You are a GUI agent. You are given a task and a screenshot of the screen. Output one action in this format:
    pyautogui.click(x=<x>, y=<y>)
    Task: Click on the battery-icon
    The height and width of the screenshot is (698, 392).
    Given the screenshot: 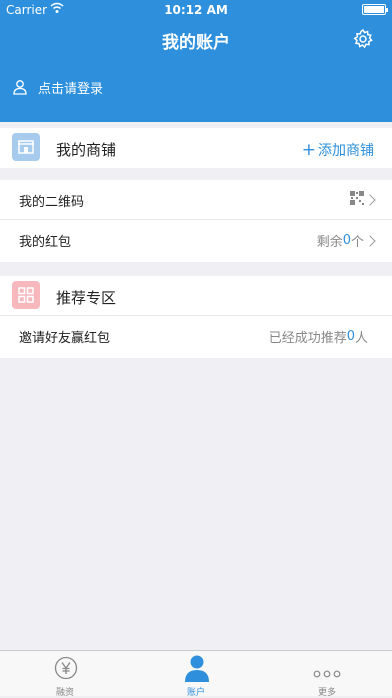 What is the action you would take?
    pyautogui.click(x=375, y=9)
    